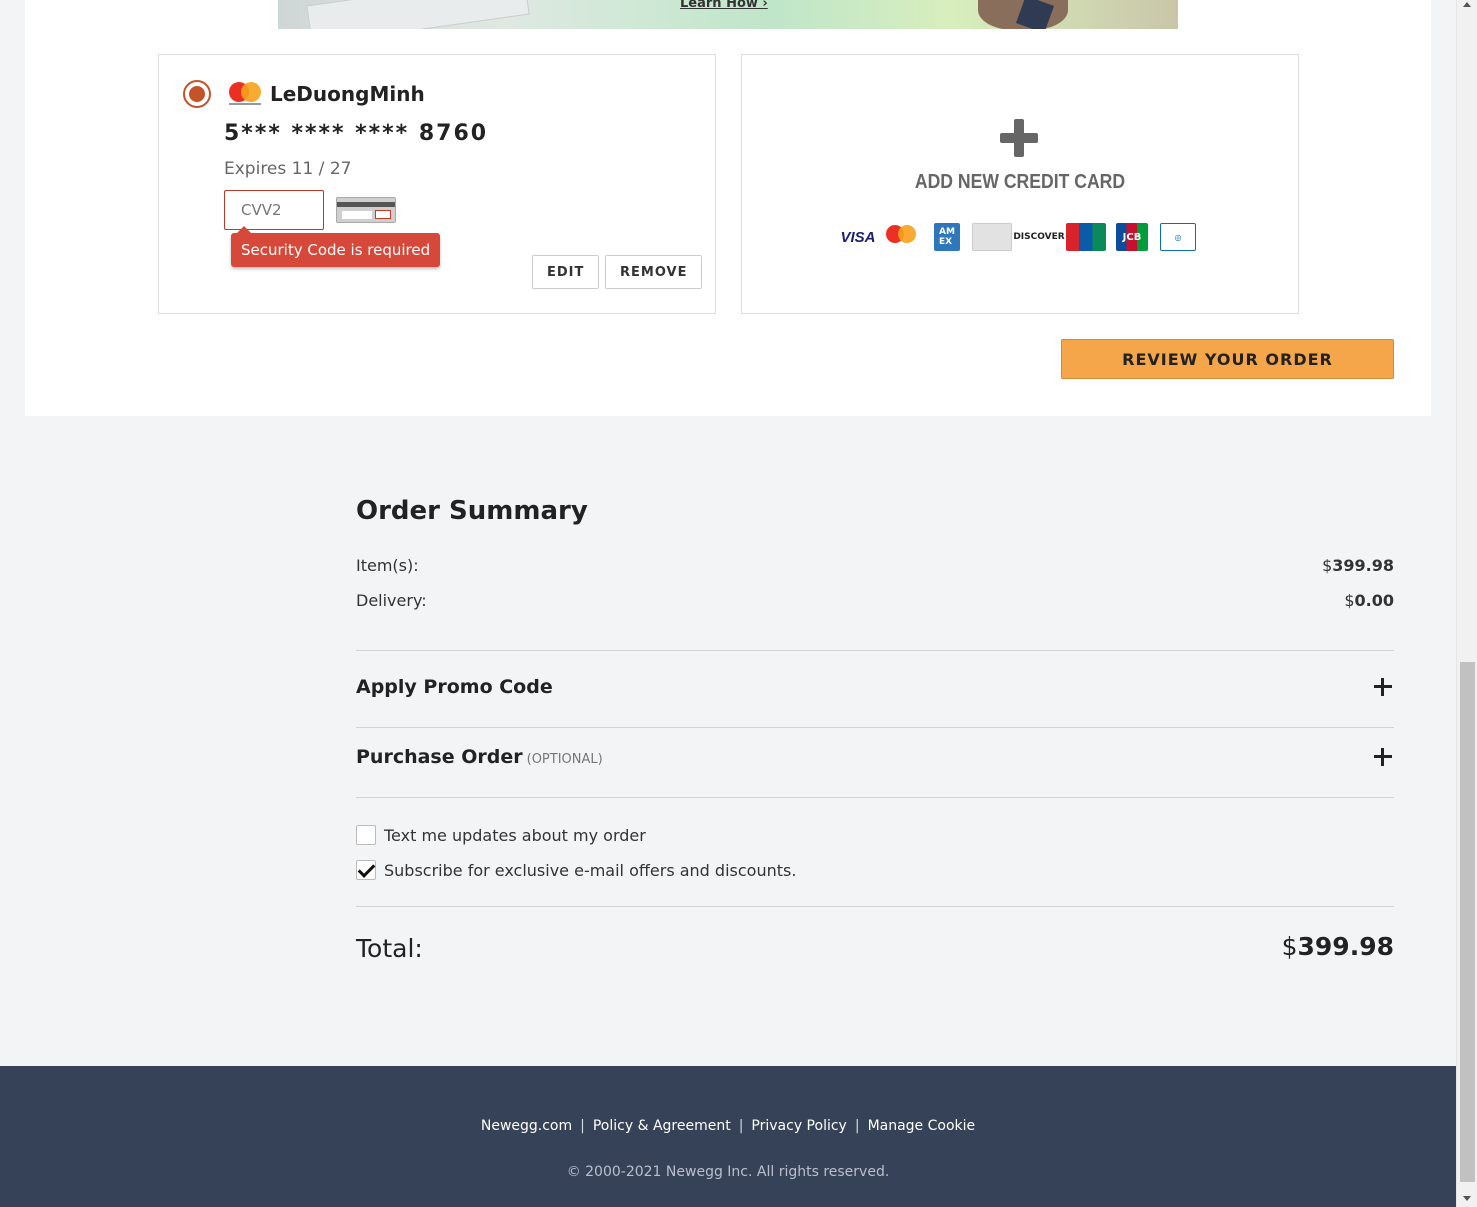  Describe the element at coordinates (728, 14) in the screenshot. I see `promo-banner: Learn How ›` at that location.